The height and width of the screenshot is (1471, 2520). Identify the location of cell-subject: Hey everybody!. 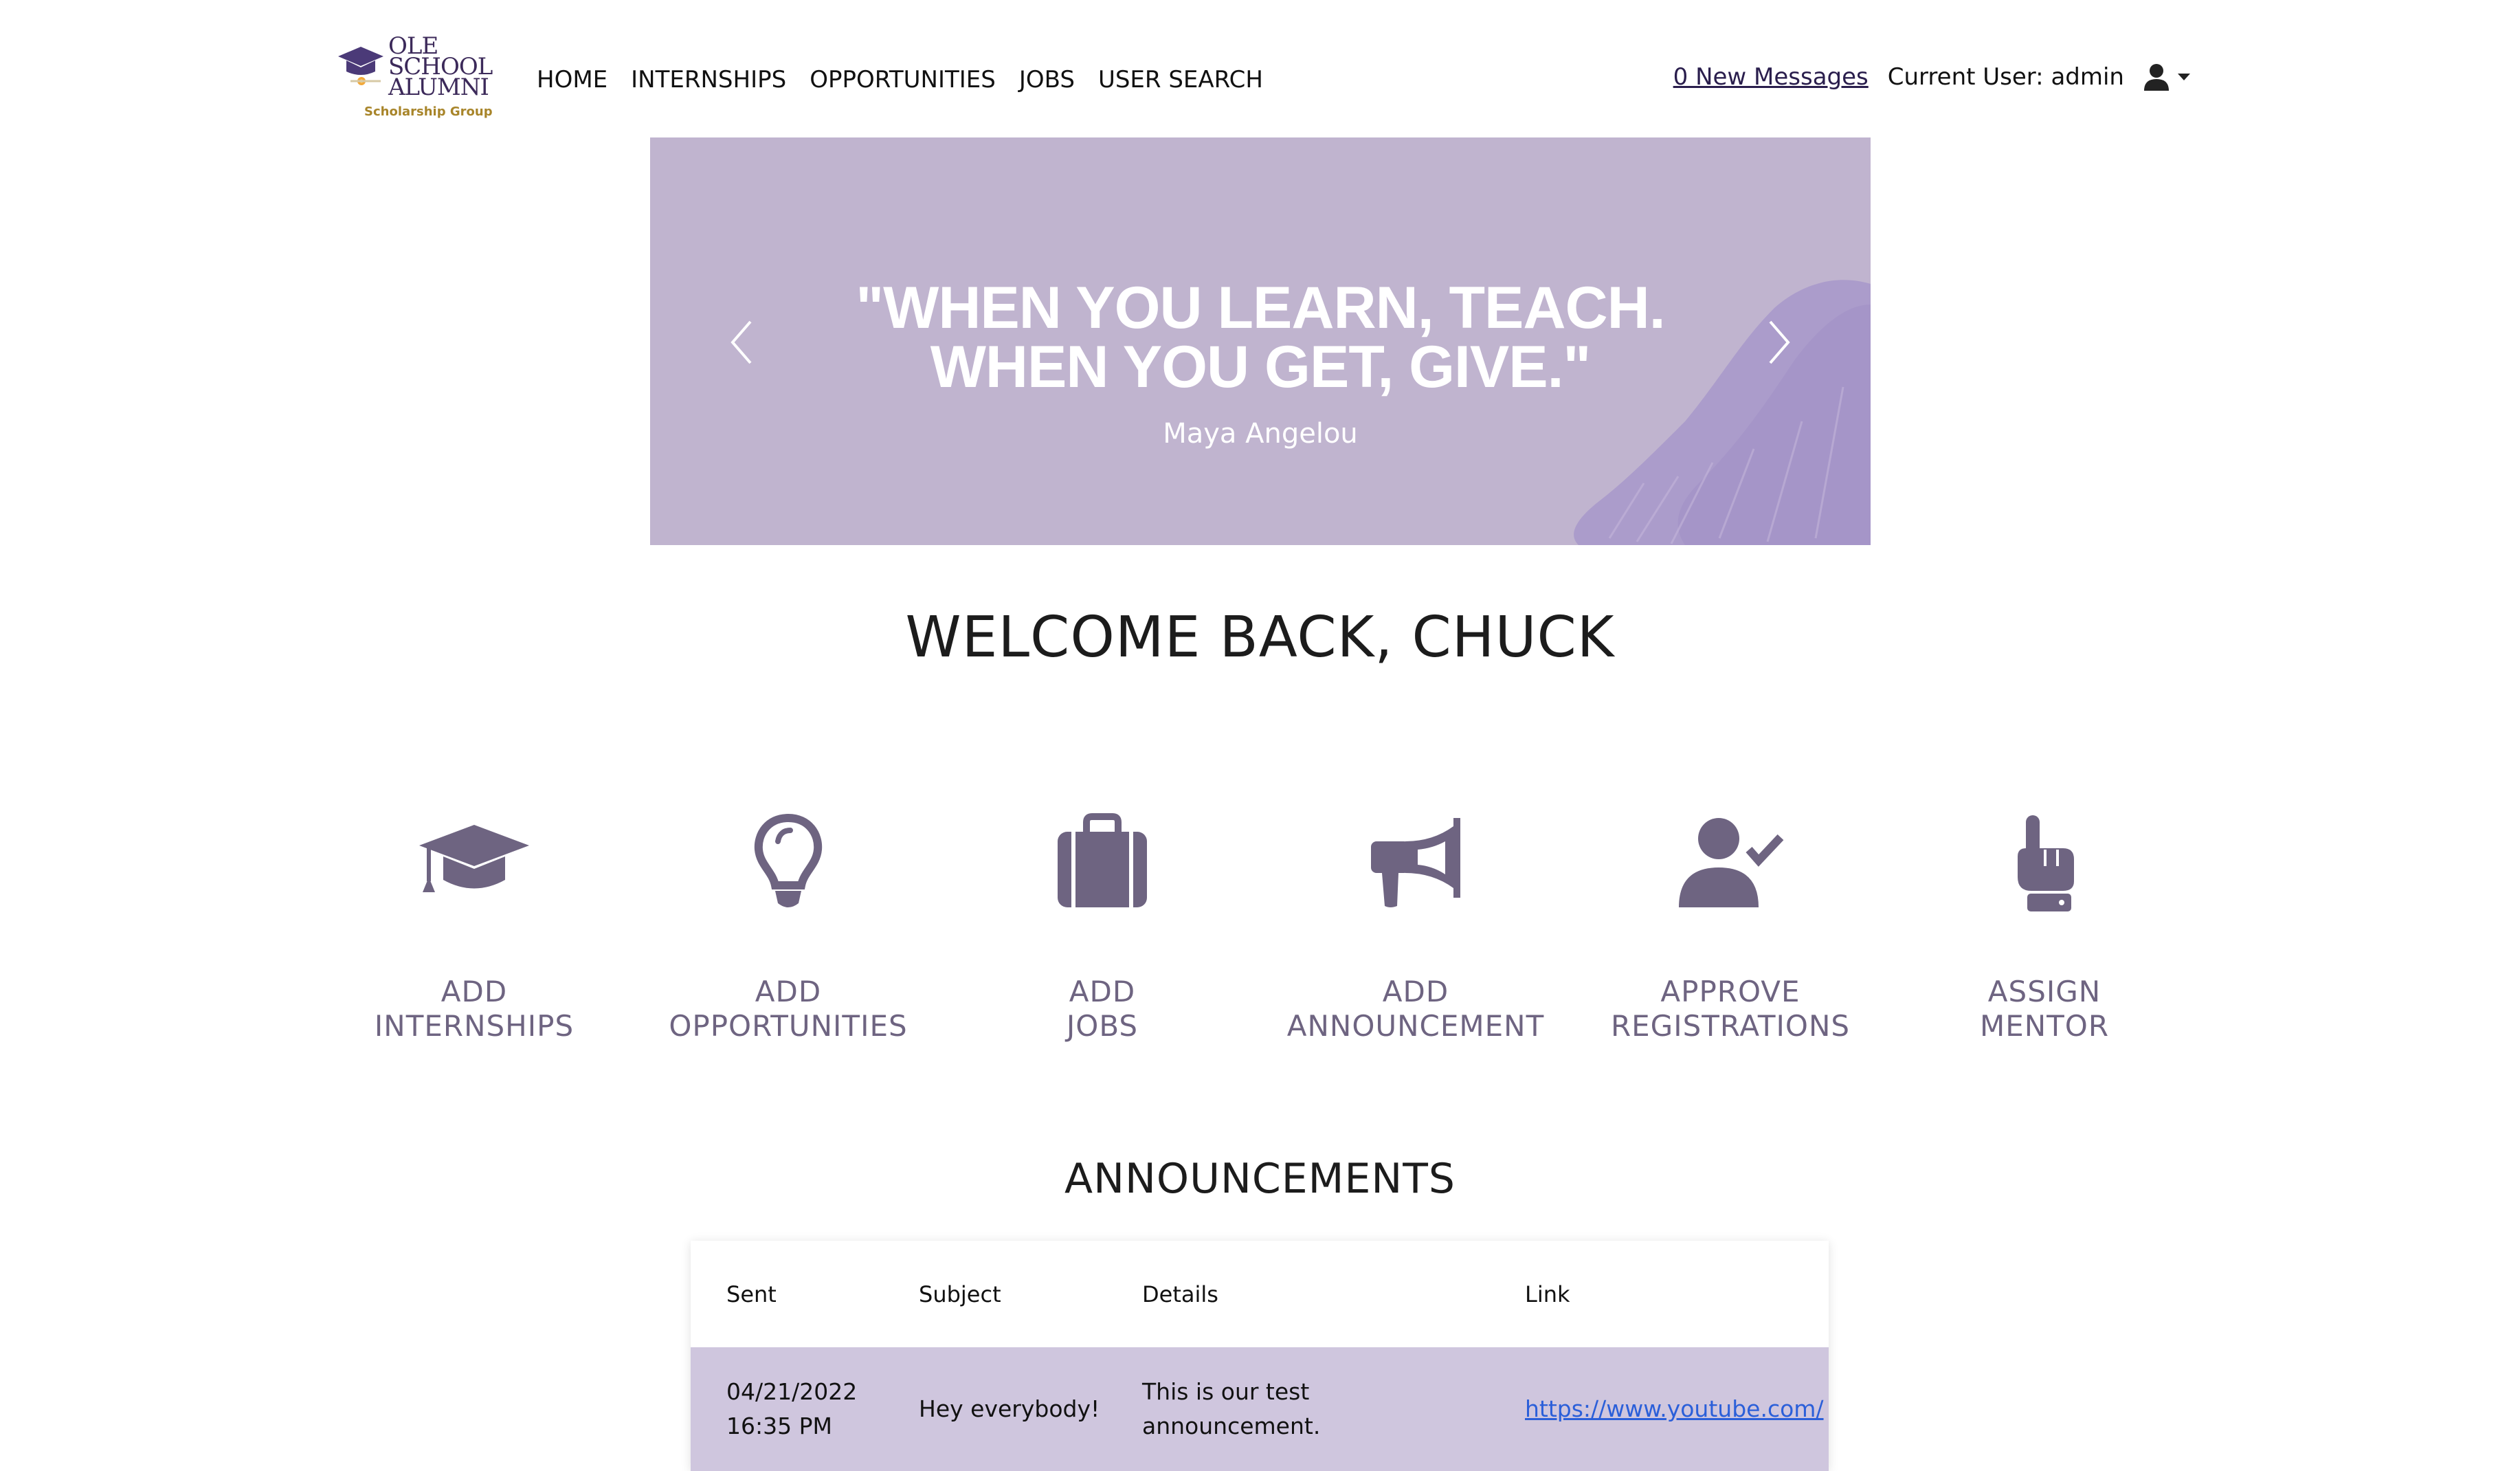
(994, 1409).